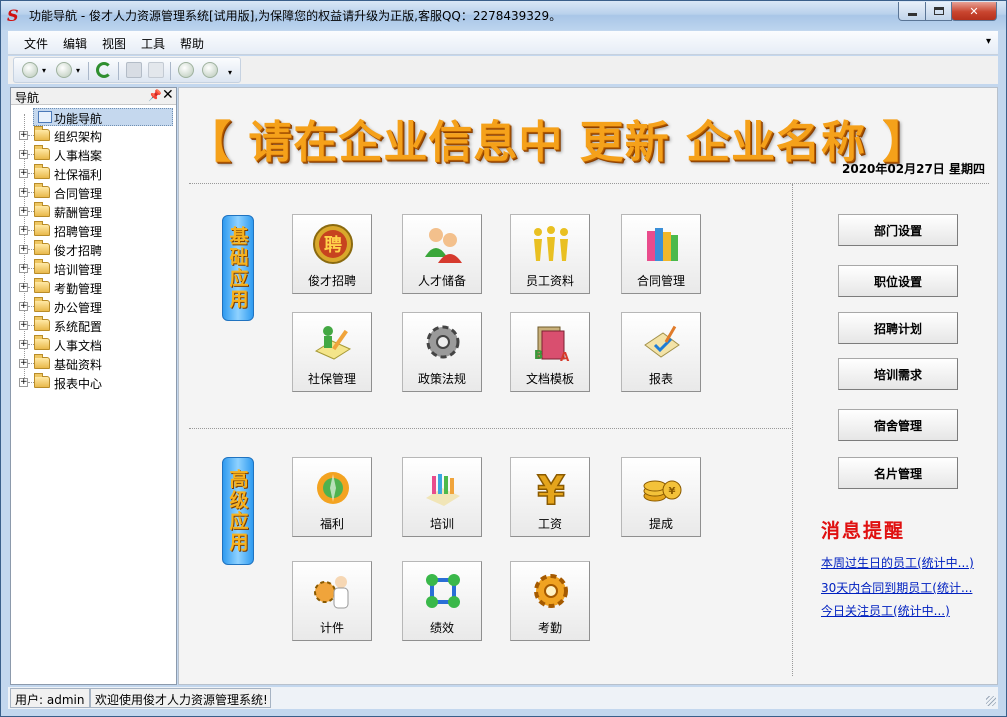 This screenshot has width=1007, height=717. I want to click on save-icon, so click(134, 70).